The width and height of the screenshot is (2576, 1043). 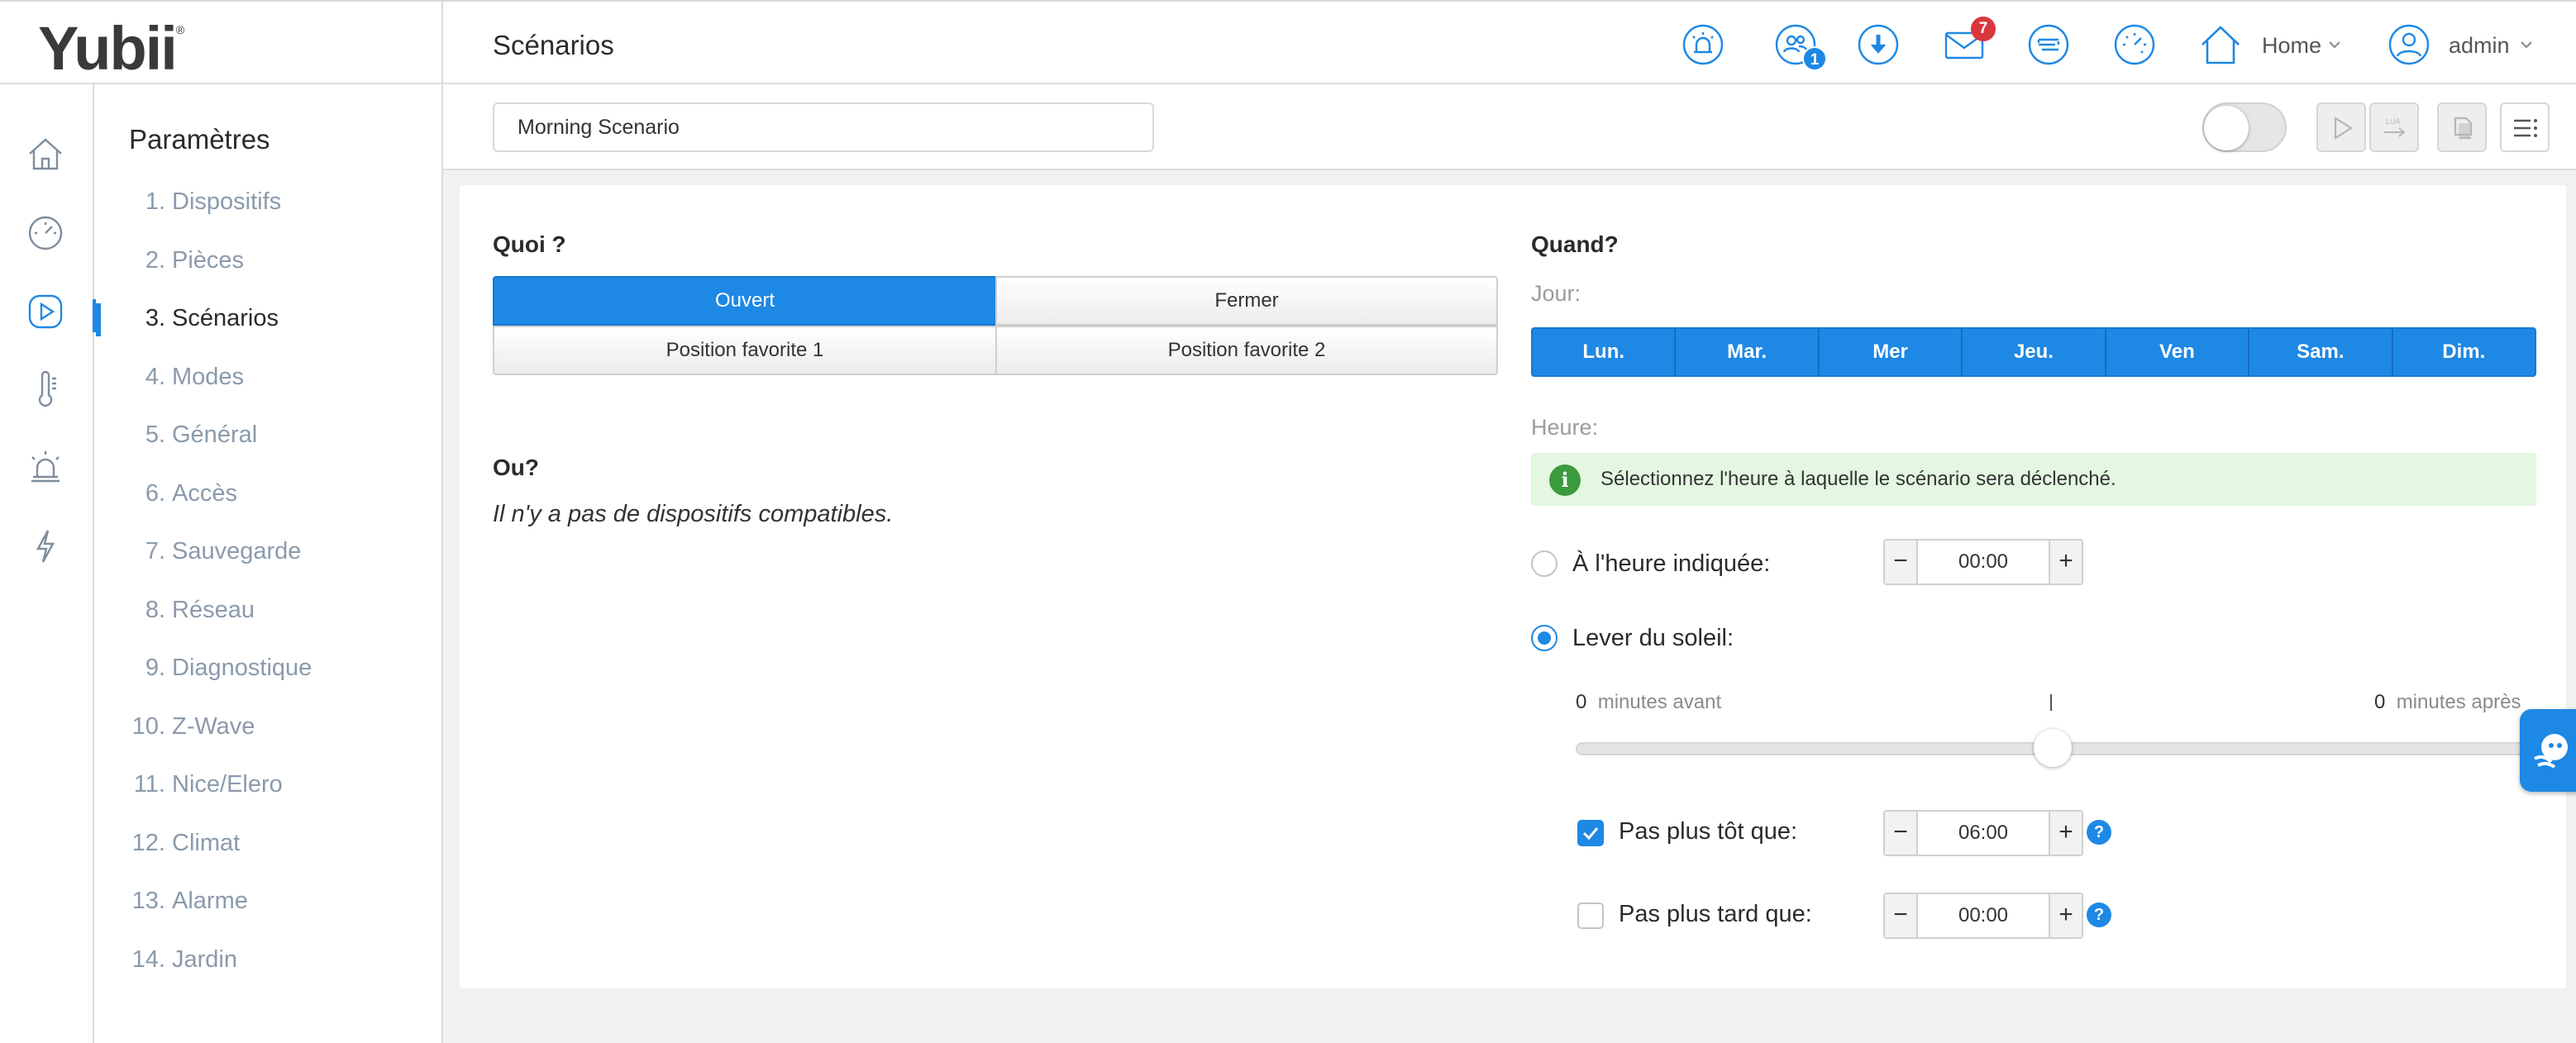 What do you see at coordinates (1246, 301) in the screenshot?
I see `option-fermer: Fermer` at bounding box center [1246, 301].